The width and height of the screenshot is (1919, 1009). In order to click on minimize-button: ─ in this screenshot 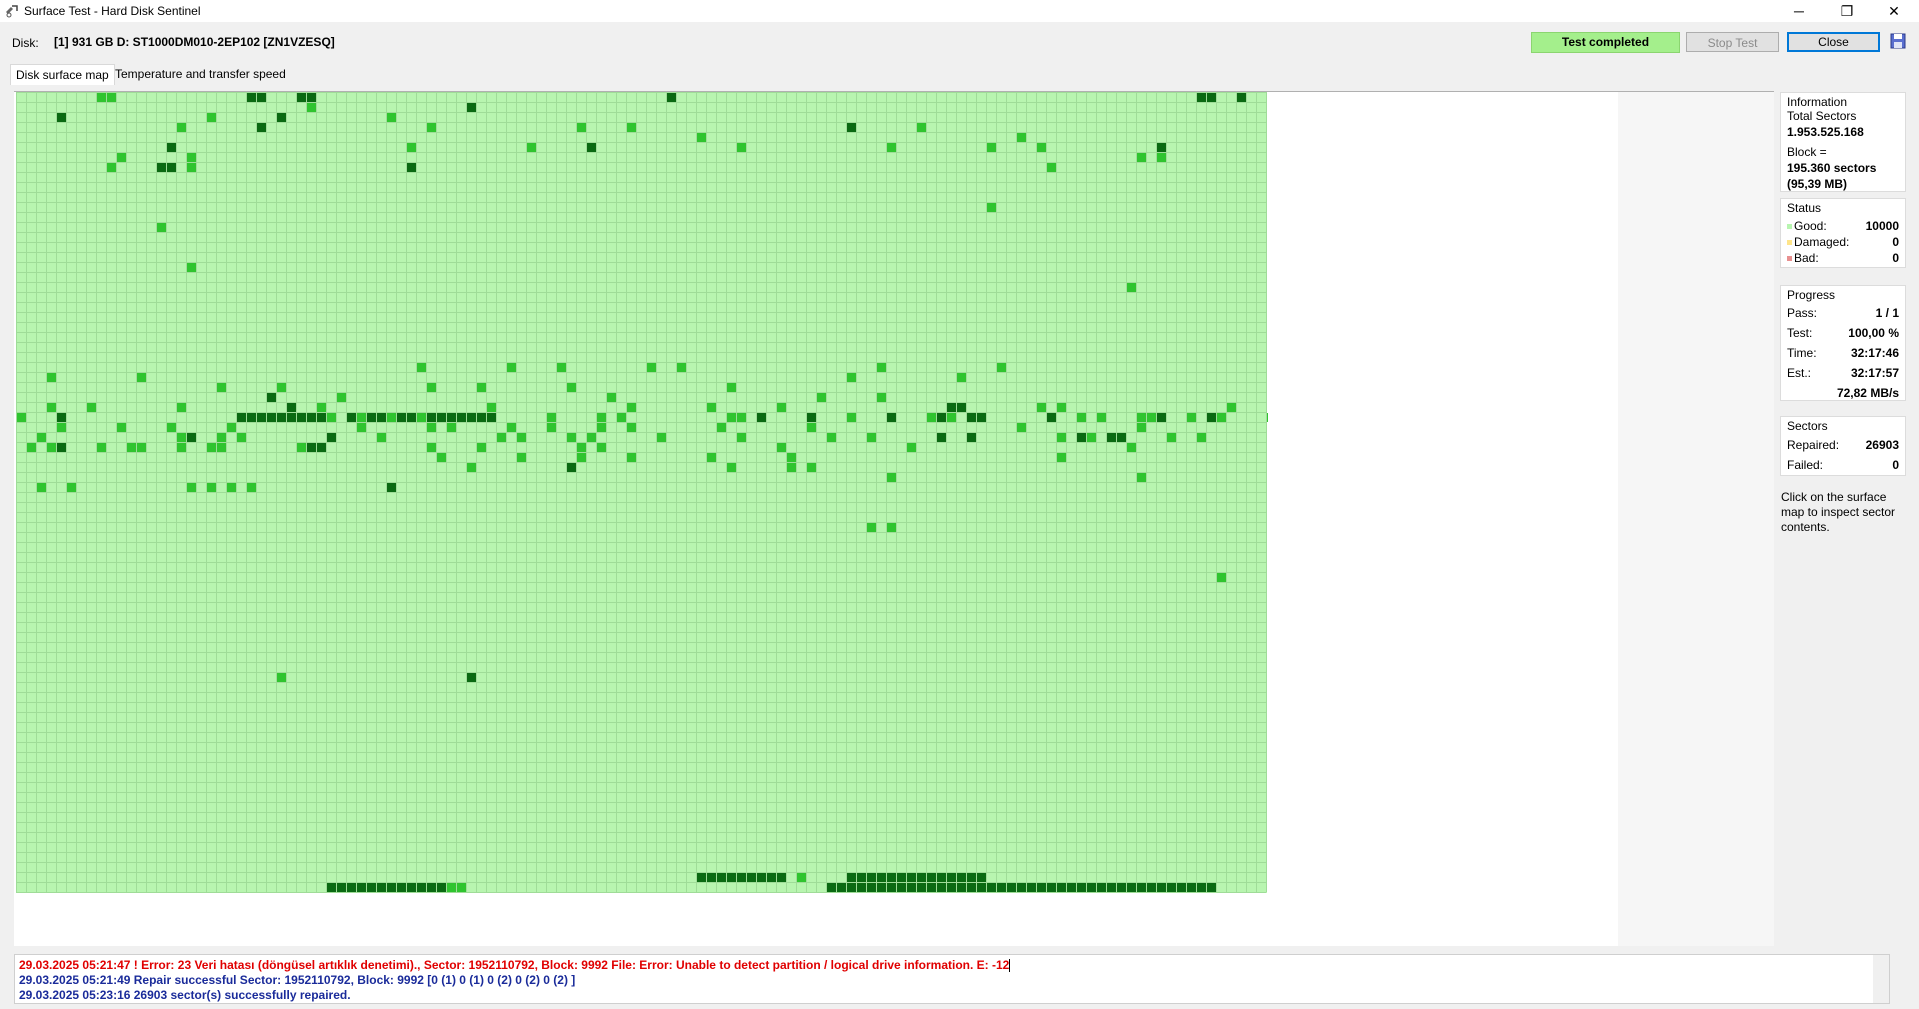, I will do `click(1799, 11)`.